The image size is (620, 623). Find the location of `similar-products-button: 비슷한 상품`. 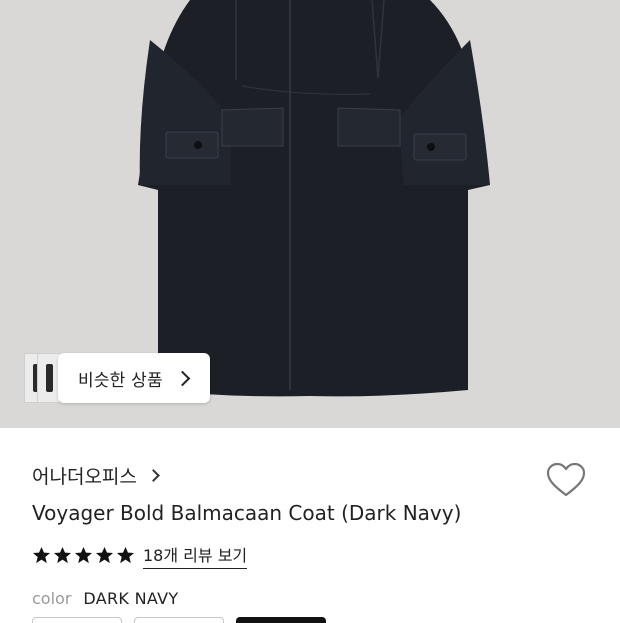

similar-products-button: 비슷한 상품 is located at coordinates (134, 378).